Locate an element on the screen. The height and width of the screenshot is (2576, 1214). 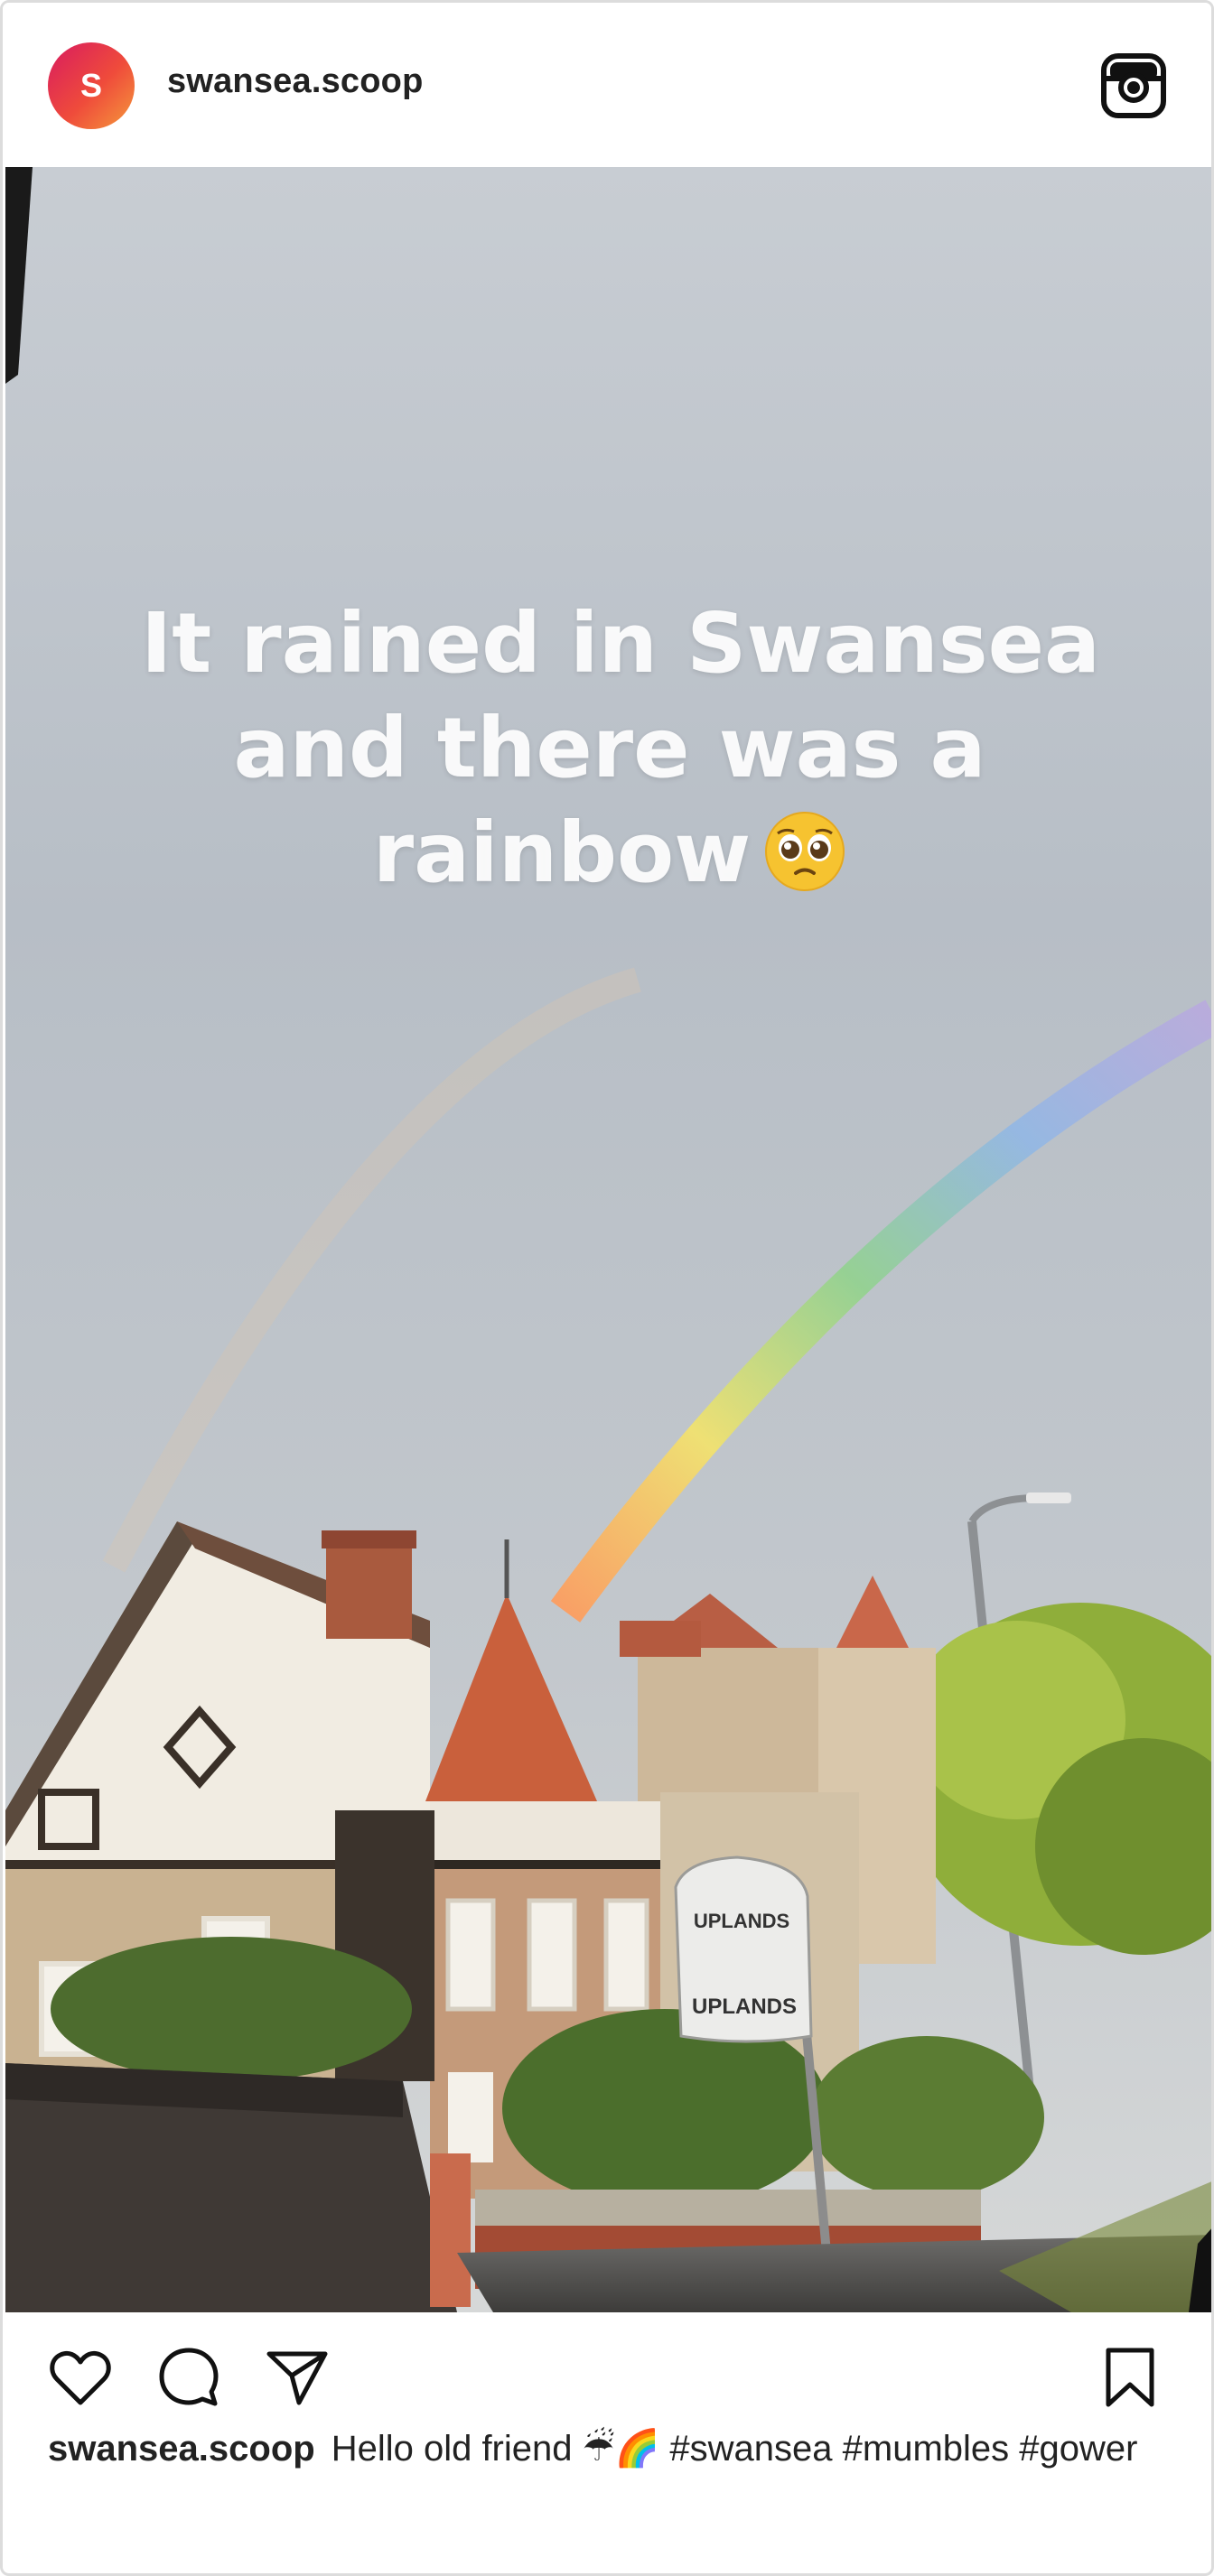
paper-plane-icon is located at coordinates (297, 2377).